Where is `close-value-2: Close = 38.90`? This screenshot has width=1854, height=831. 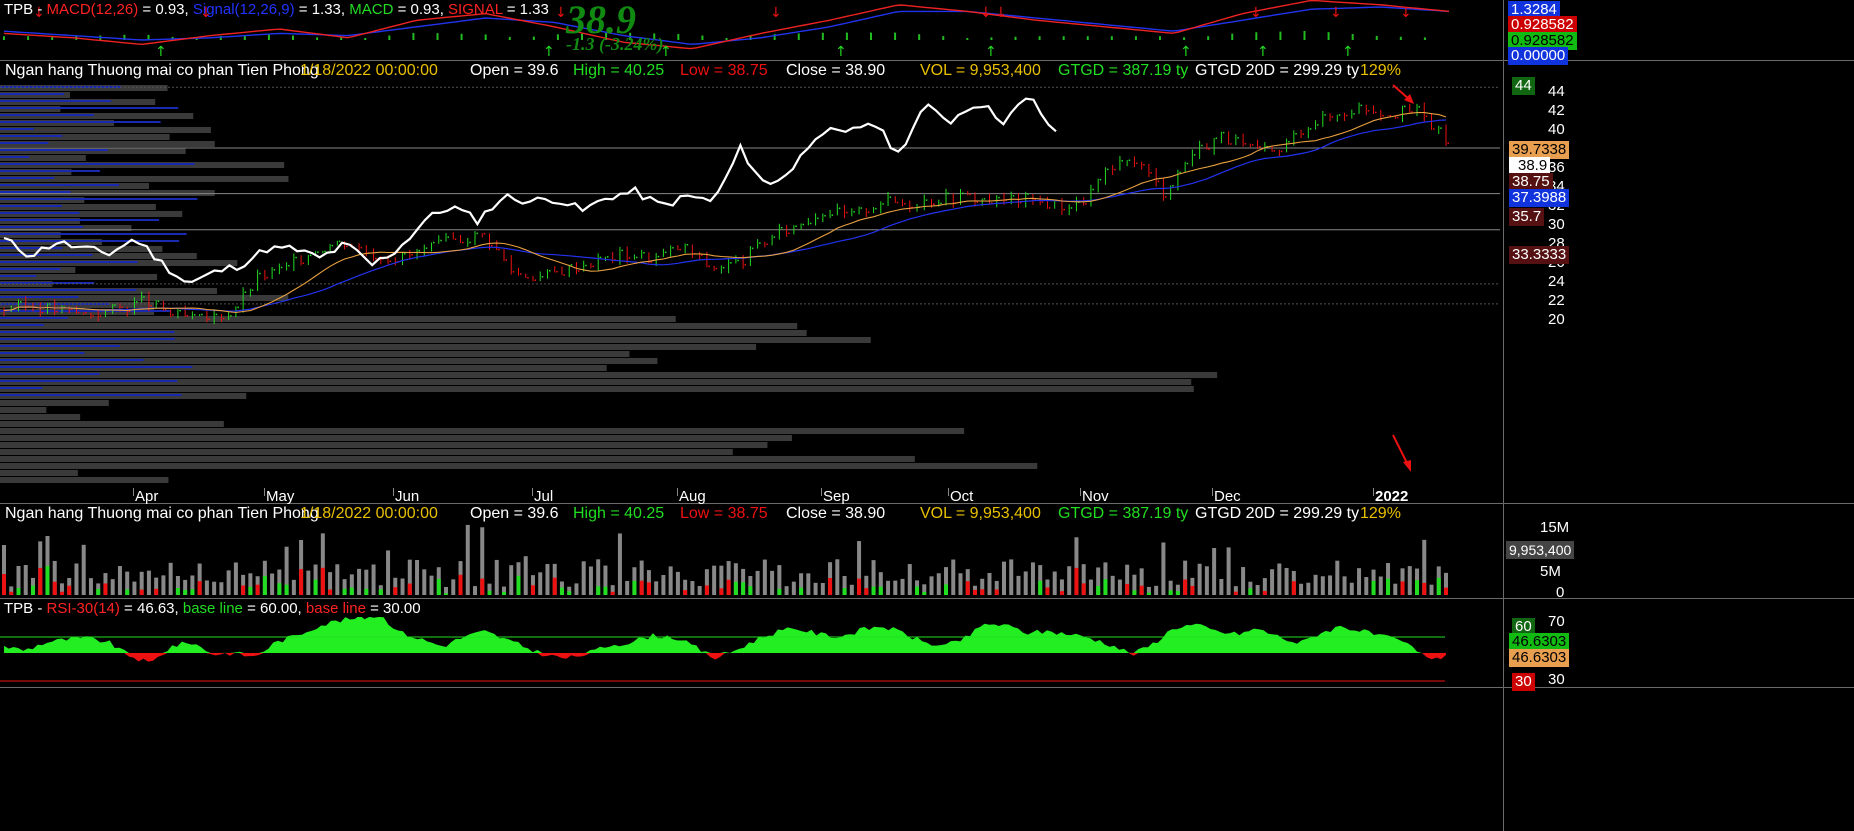
close-value-2: Close = 38.90 is located at coordinates (836, 513).